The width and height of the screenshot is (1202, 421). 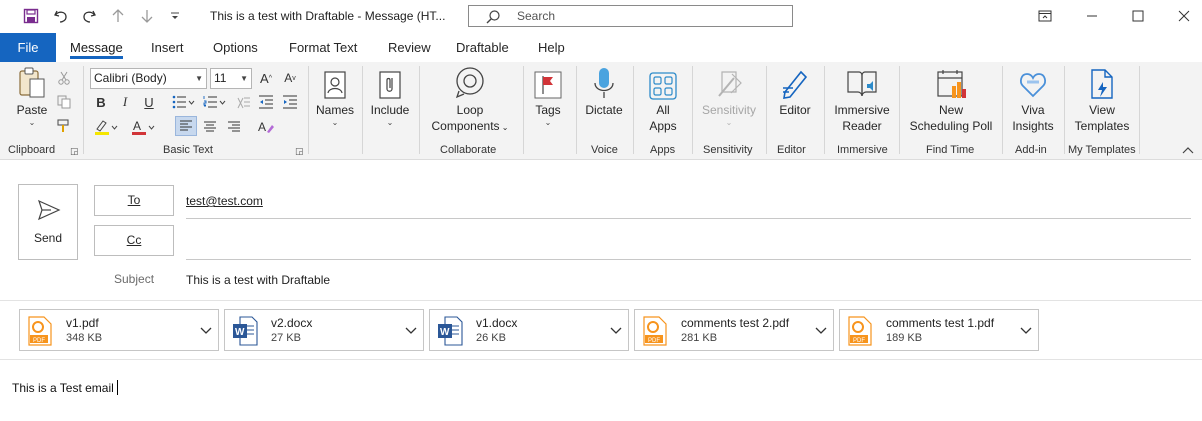 I want to click on restore-icon, so click(x=1045, y=16).